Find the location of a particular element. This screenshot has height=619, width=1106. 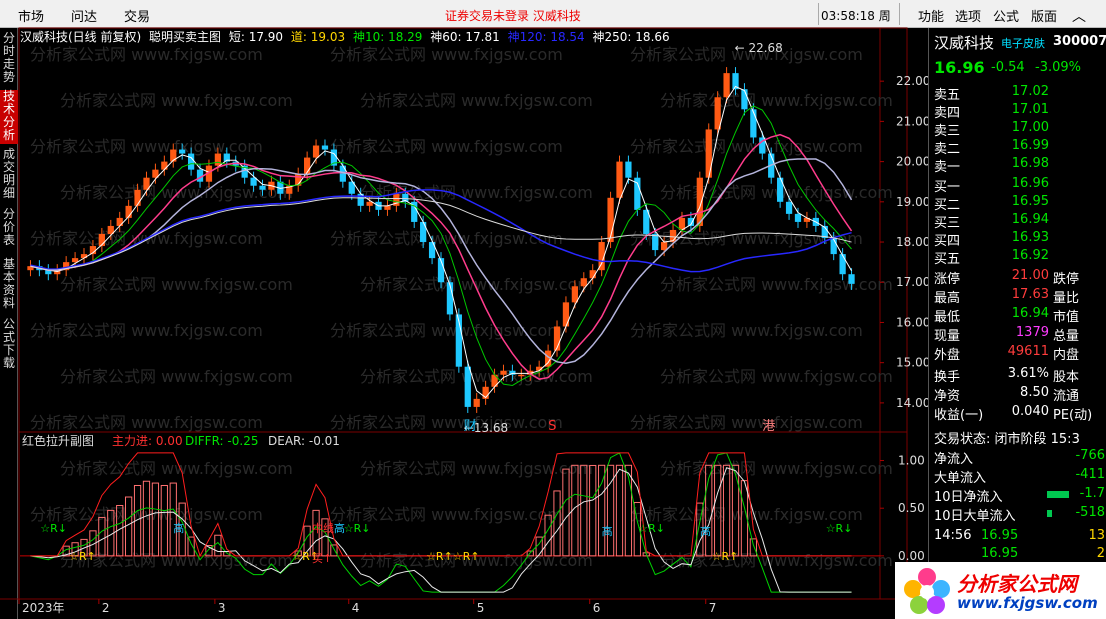

tick-volume: 13 is located at coordinates (1096, 535).